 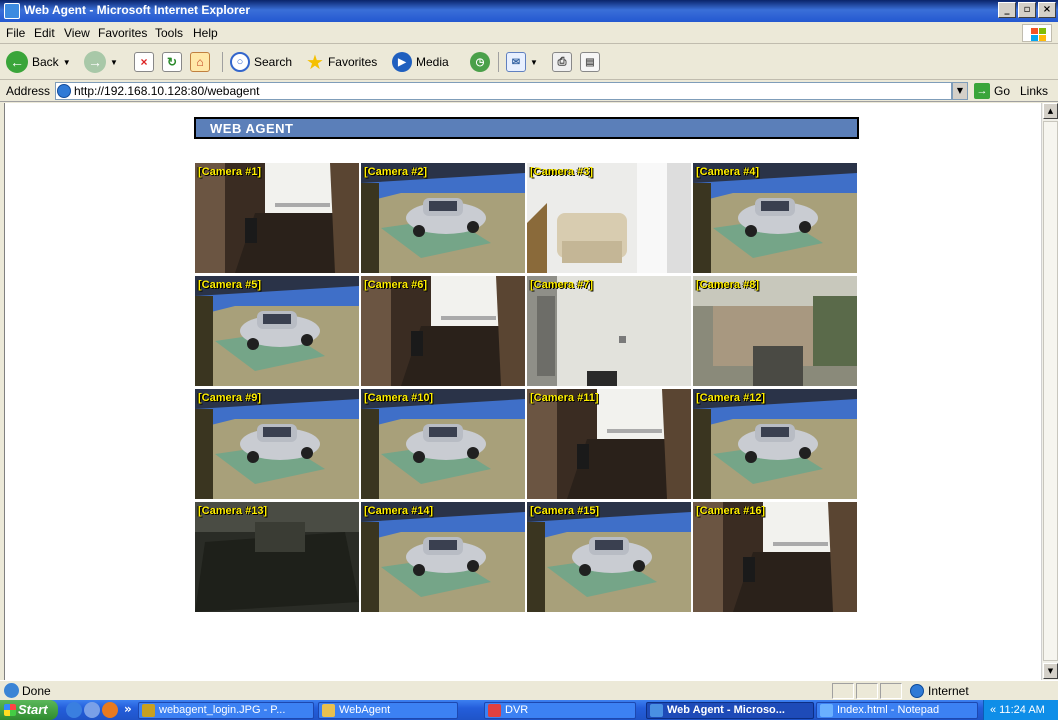 I want to click on refresh-button: ↻, so click(x=172, y=62).